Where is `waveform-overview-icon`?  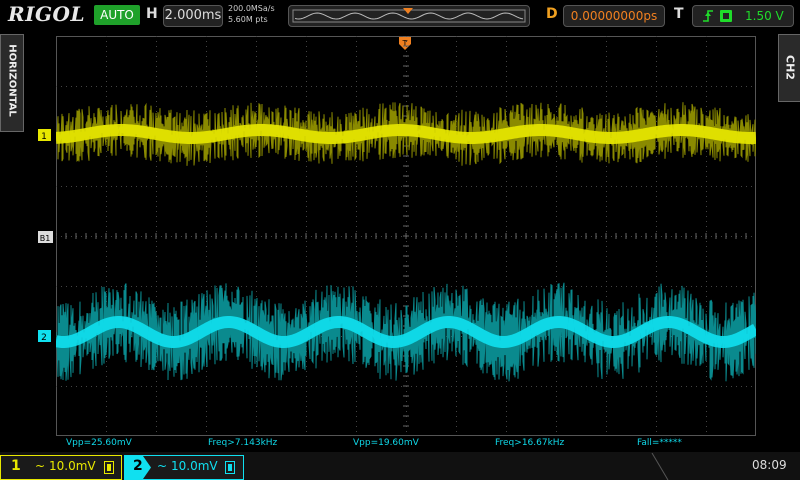
waveform-overview-icon is located at coordinates (409, 15).